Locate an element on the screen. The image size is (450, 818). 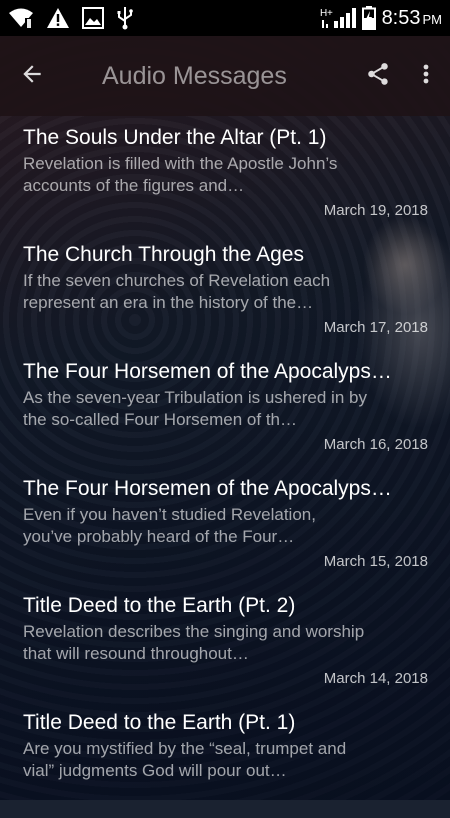
message-date: March 15, 2018 is located at coordinates (375, 561).